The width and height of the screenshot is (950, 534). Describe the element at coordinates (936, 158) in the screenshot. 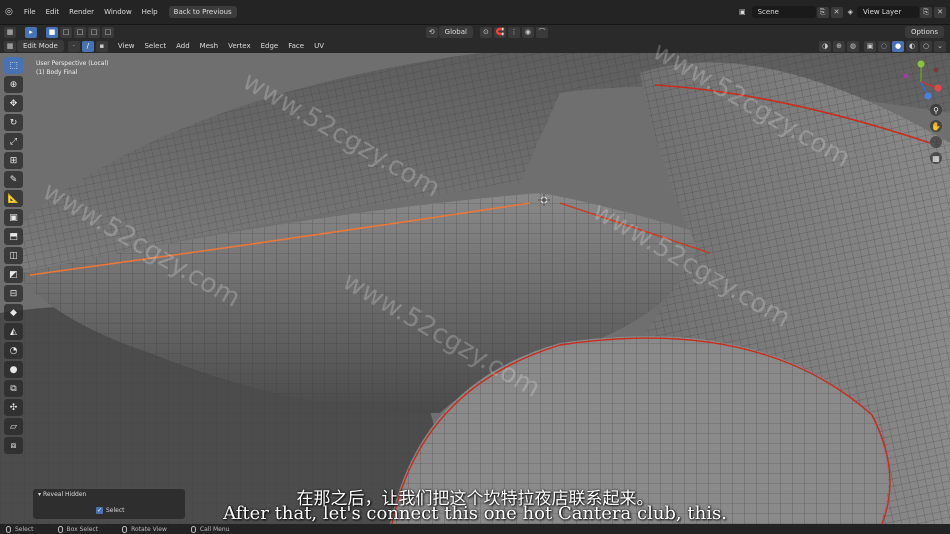

I see `perspective-toggle-icon: ▦` at that location.